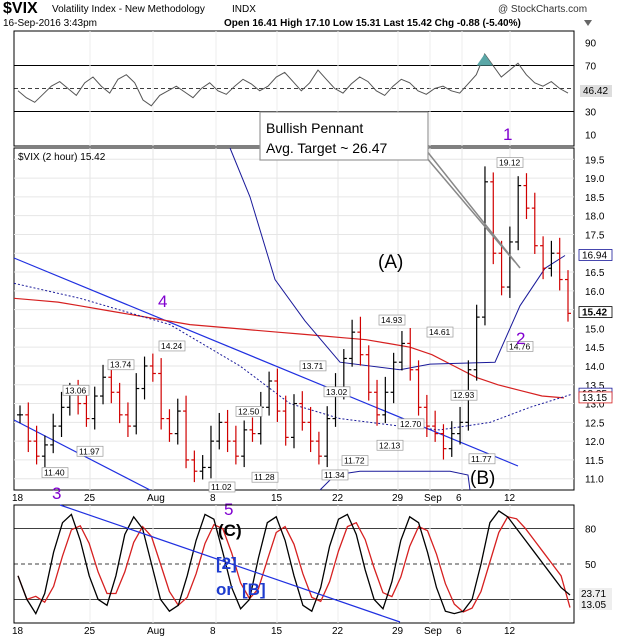 The height and width of the screenshot is (639, 620). Describe the element at coordinates (507, 134) in the screenshot. I see `wave-label-1: 1` at that location.